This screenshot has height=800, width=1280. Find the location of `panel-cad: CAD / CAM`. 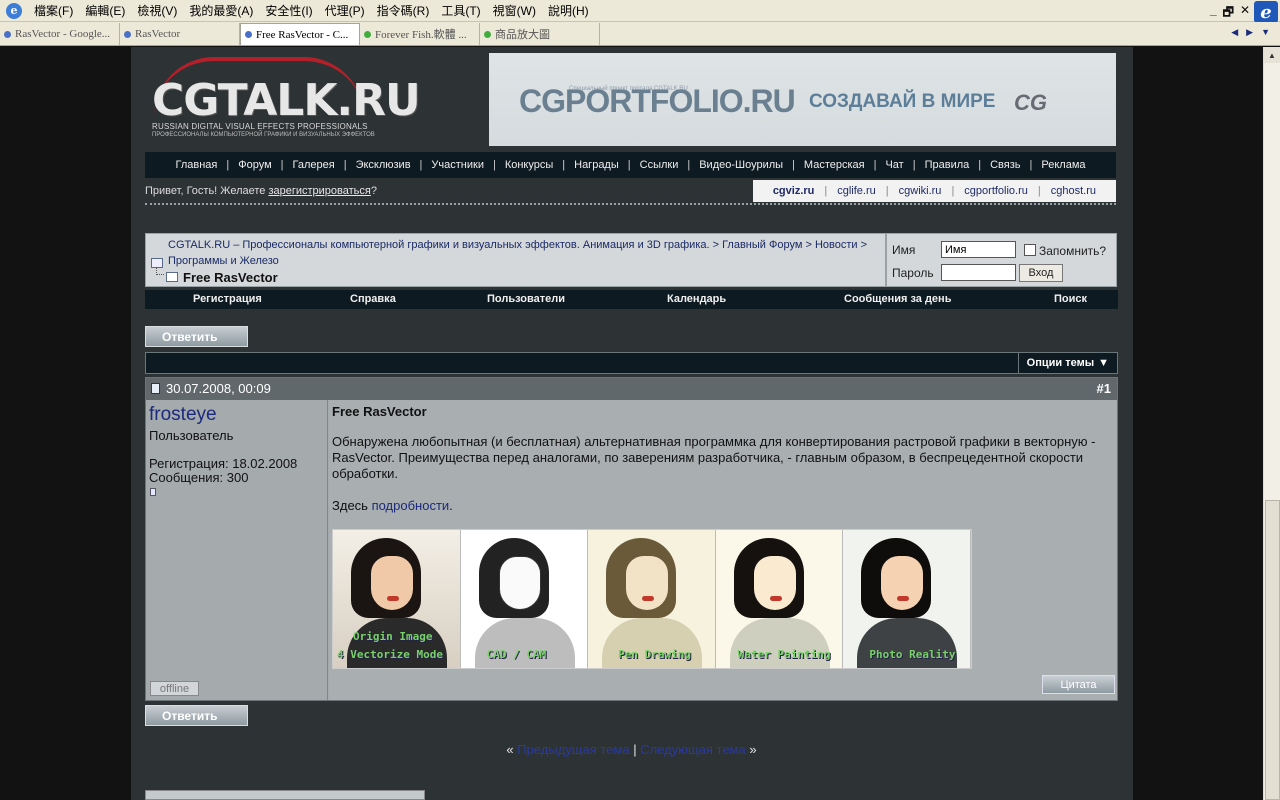

panel-cad: CAD / CAM is located at coordinates (524, 599).